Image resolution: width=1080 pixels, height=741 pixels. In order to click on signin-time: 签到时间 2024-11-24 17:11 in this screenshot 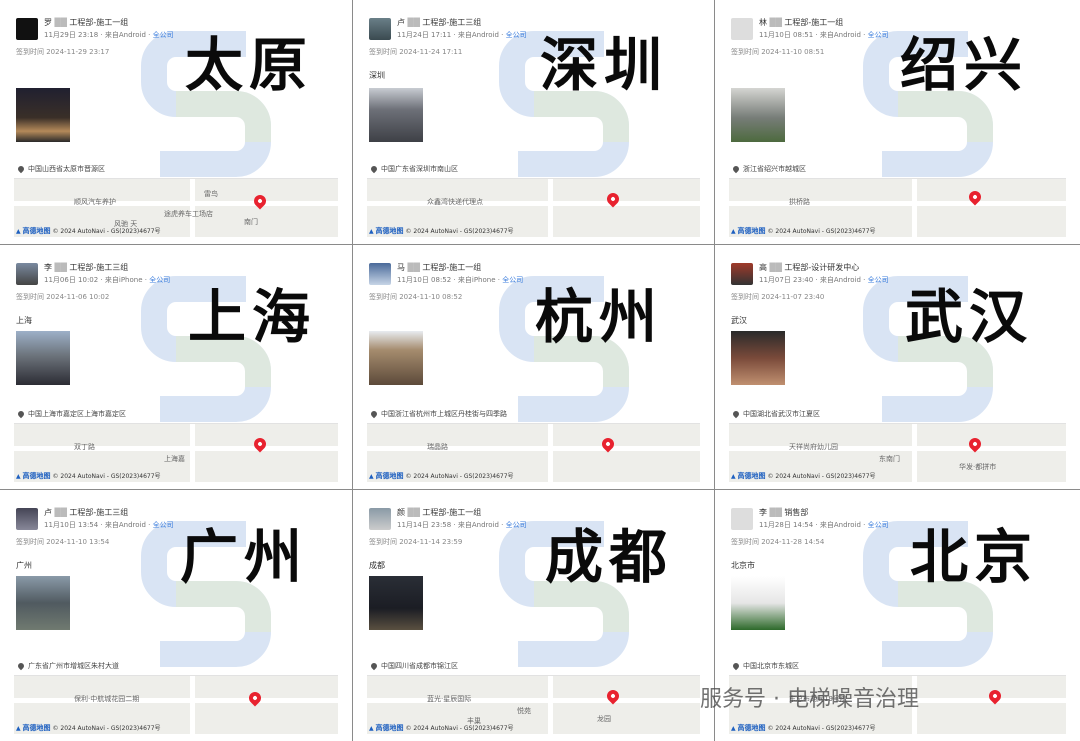, I will do `click(416, 52)`.